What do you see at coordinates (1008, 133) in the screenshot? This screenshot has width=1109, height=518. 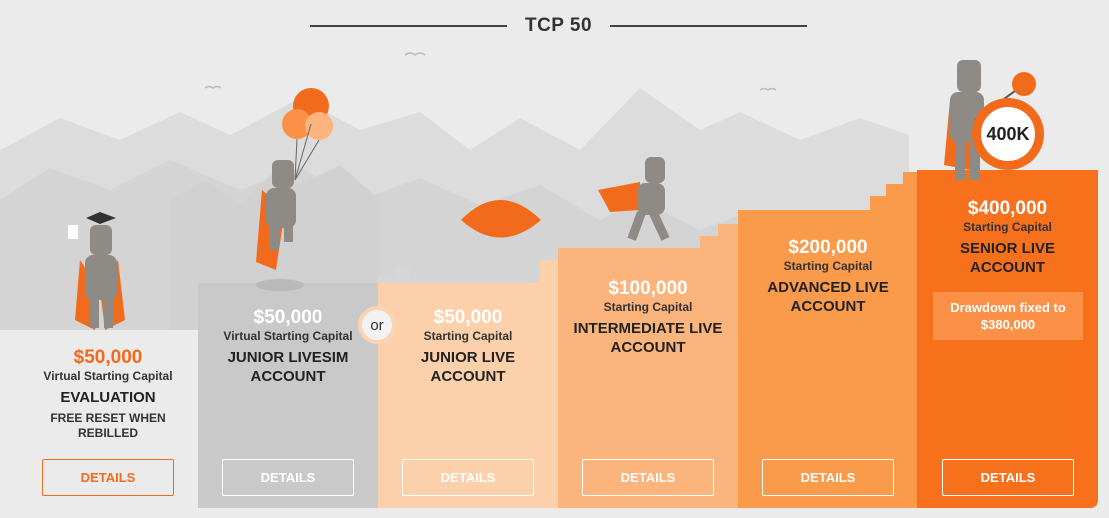 I see `badge-400k: 400K` at bounding box center [1008, 133].